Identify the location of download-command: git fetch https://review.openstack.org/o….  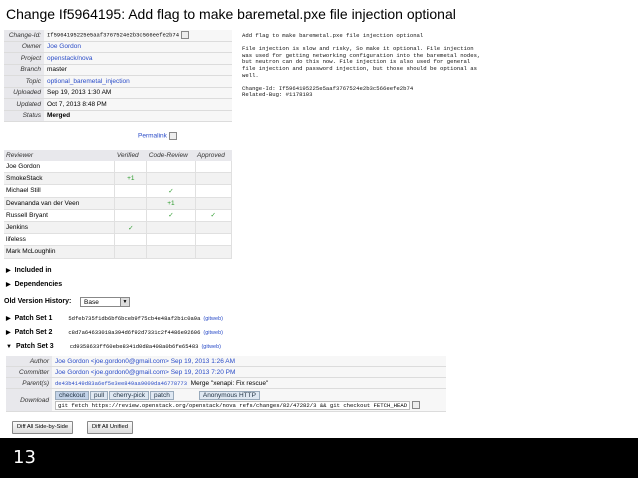
(233, 405).